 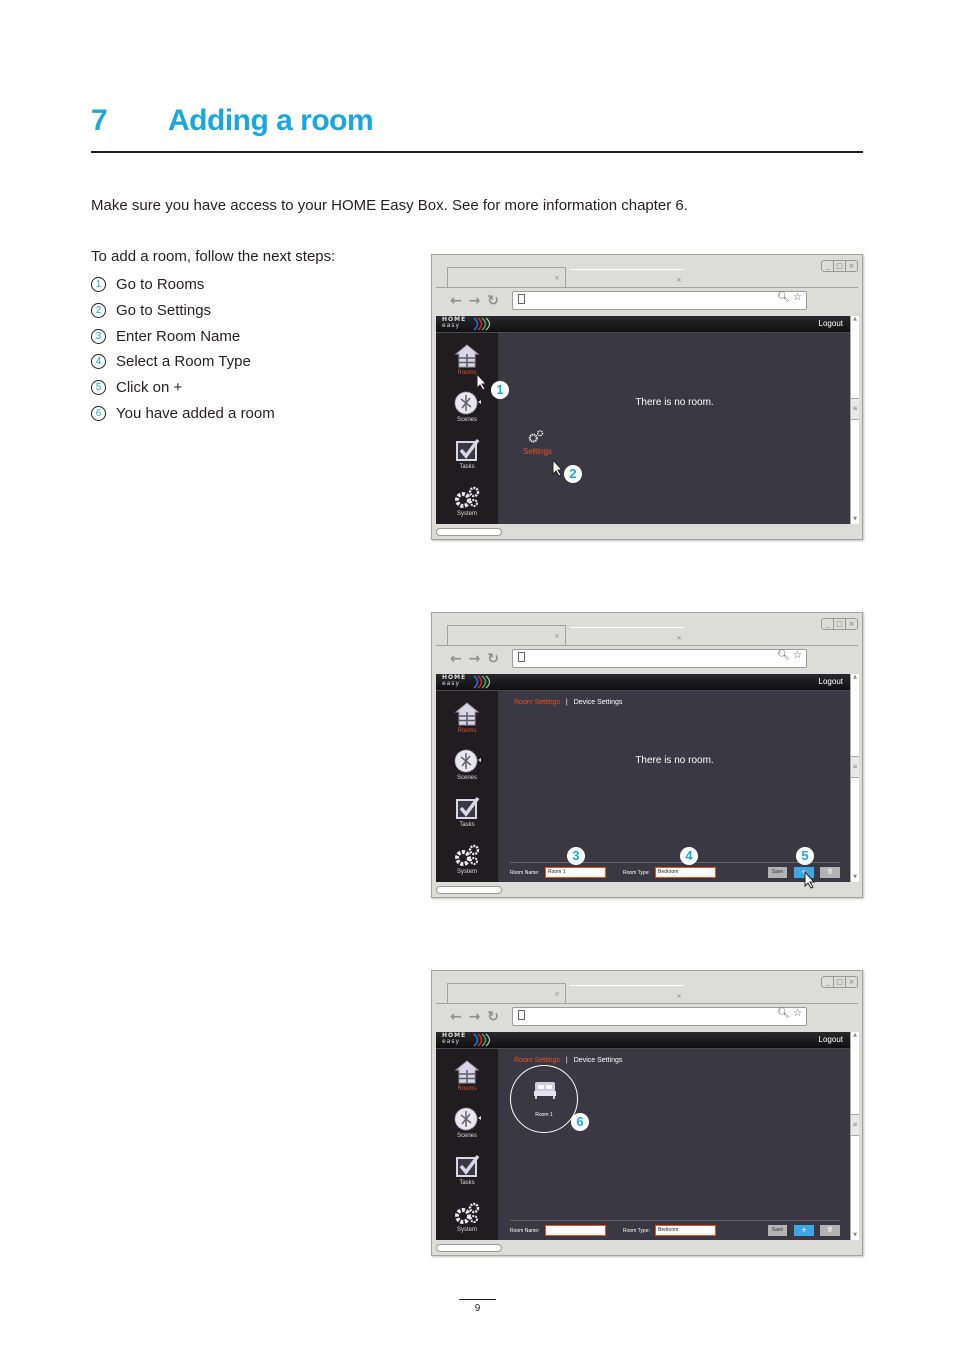 What do you see at coordinates (643, 682) in the screenshot?
I see `app-header: HOME easy Logout` at bounding box center [643, 682].